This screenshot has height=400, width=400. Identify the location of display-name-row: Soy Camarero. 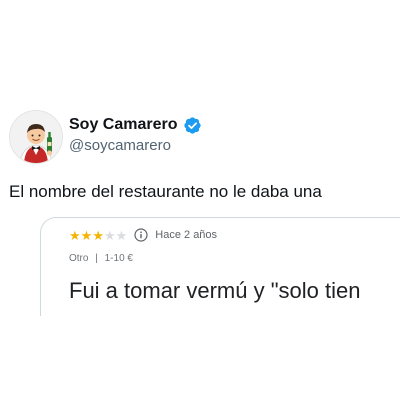
(135, 125).